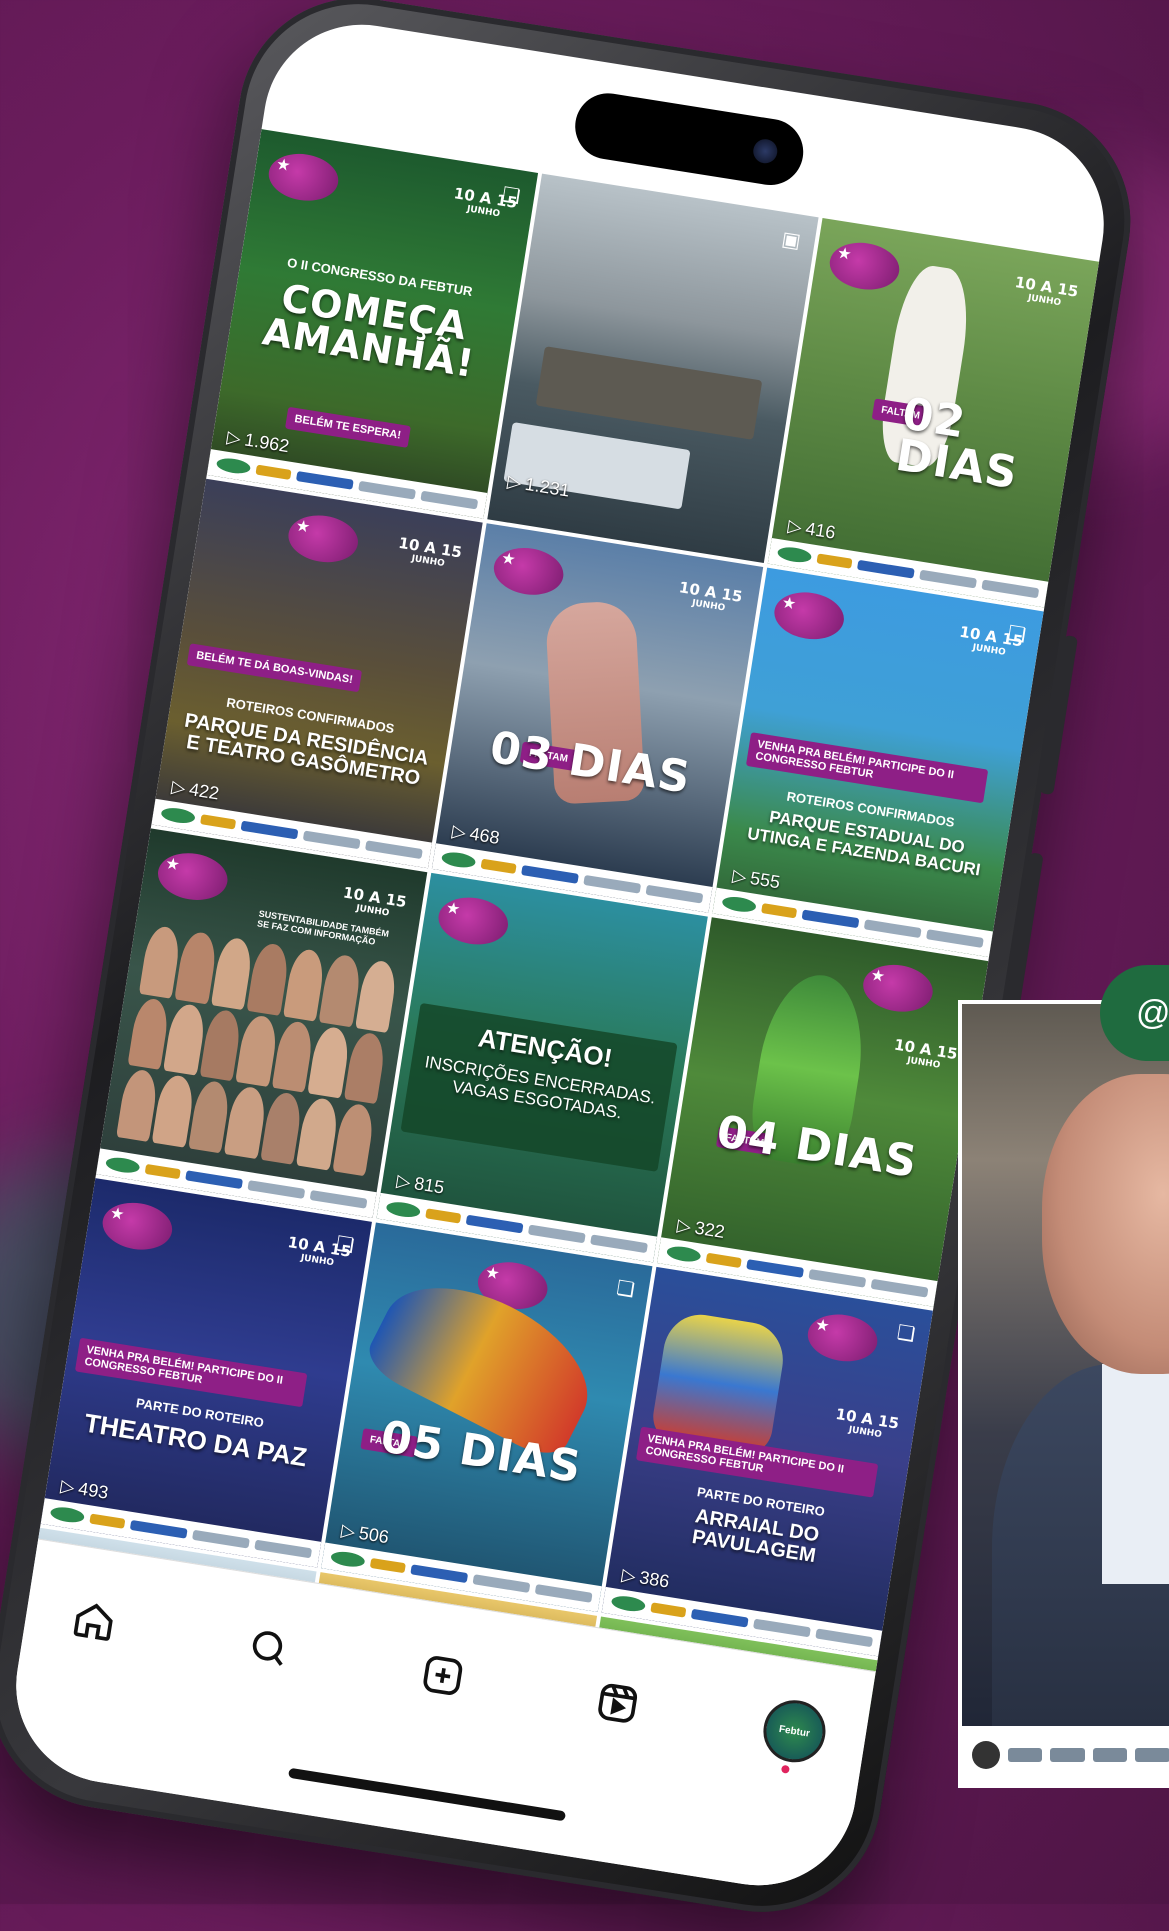 Image resolution: width=1169 pixels, height=1931 pixels. What do you see at coordinates (785, 1769) in the screenshot?
I see `notification-dot` at bounding box center [785, 1769].